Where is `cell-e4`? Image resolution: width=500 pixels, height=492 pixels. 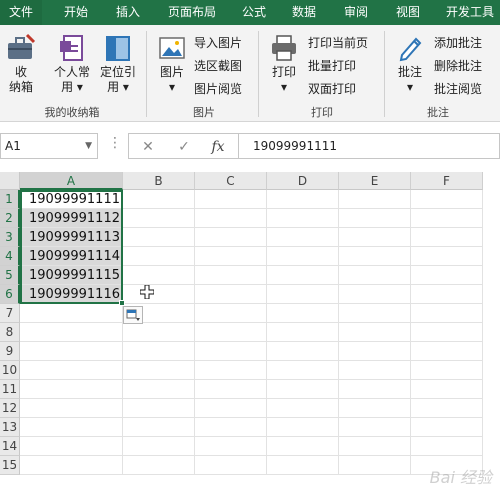 cell-e4 is located at coordinates (375, 256).